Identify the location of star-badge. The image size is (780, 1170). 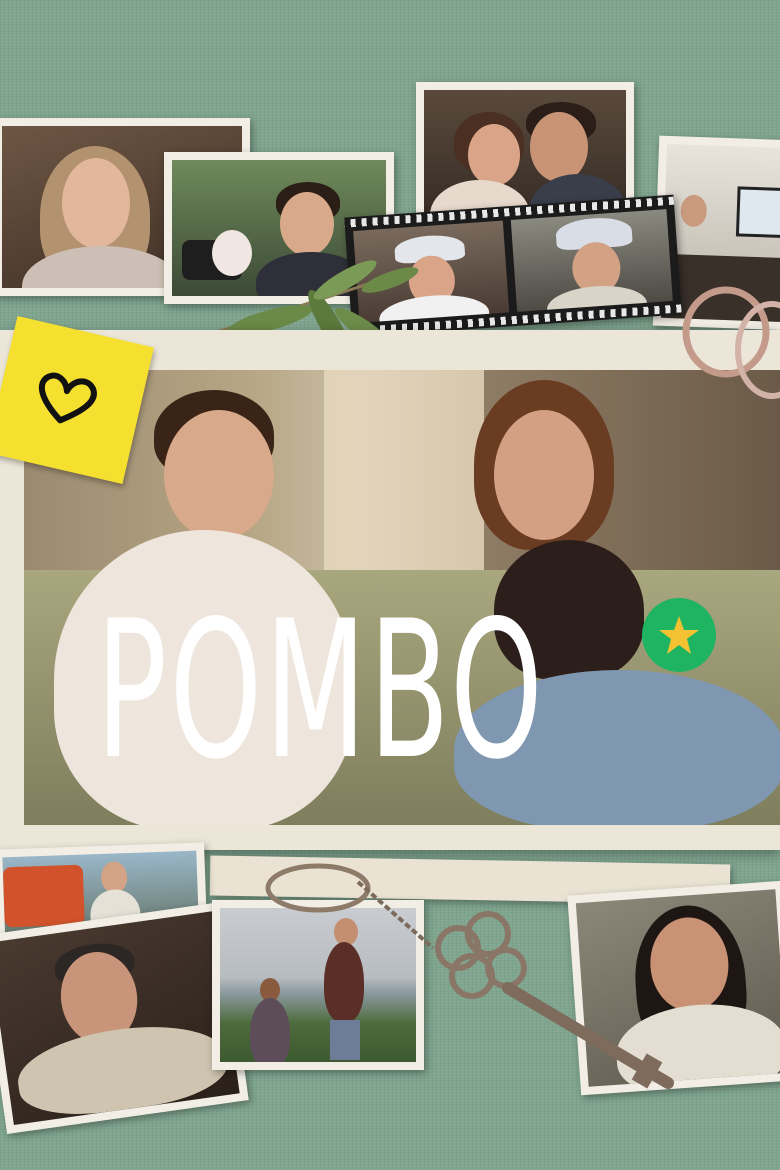
(679, 635).